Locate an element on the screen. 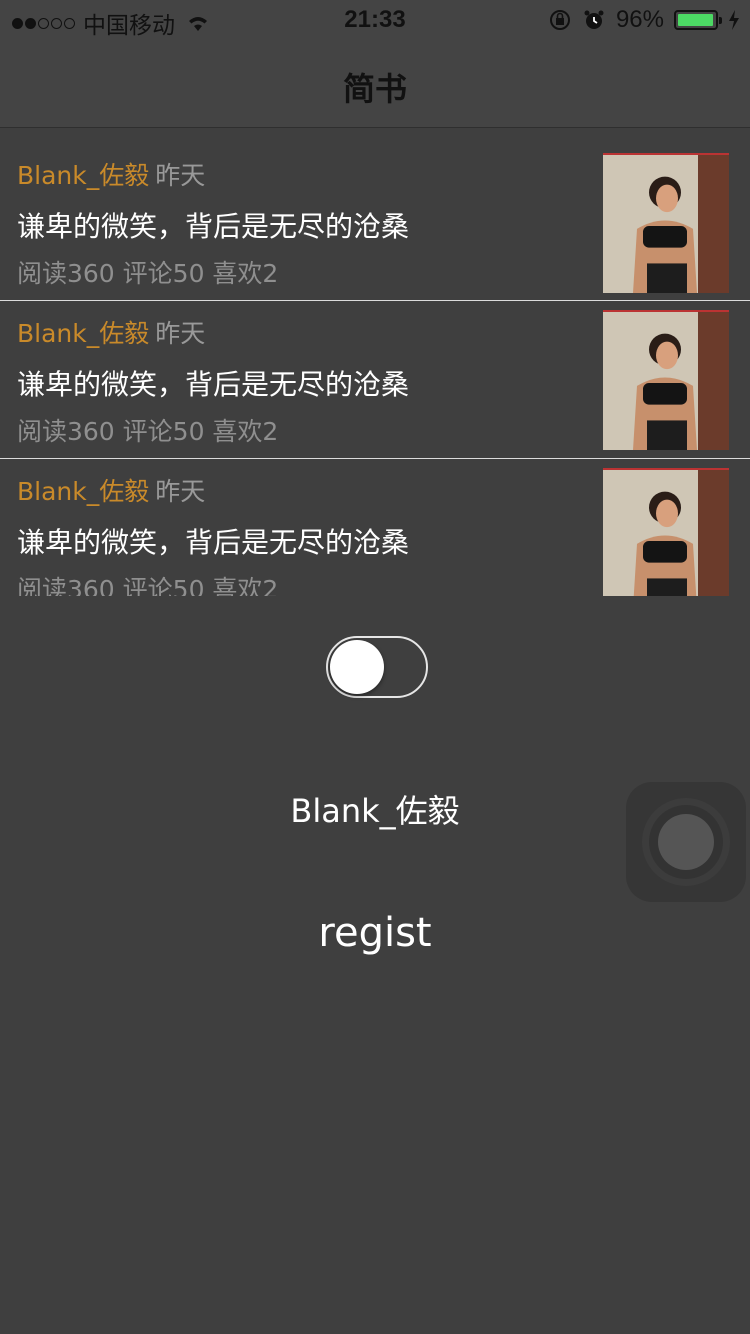 This screenshot has width=750, height=1334. assistive-touch-icon is located at coordinates (686, 842).